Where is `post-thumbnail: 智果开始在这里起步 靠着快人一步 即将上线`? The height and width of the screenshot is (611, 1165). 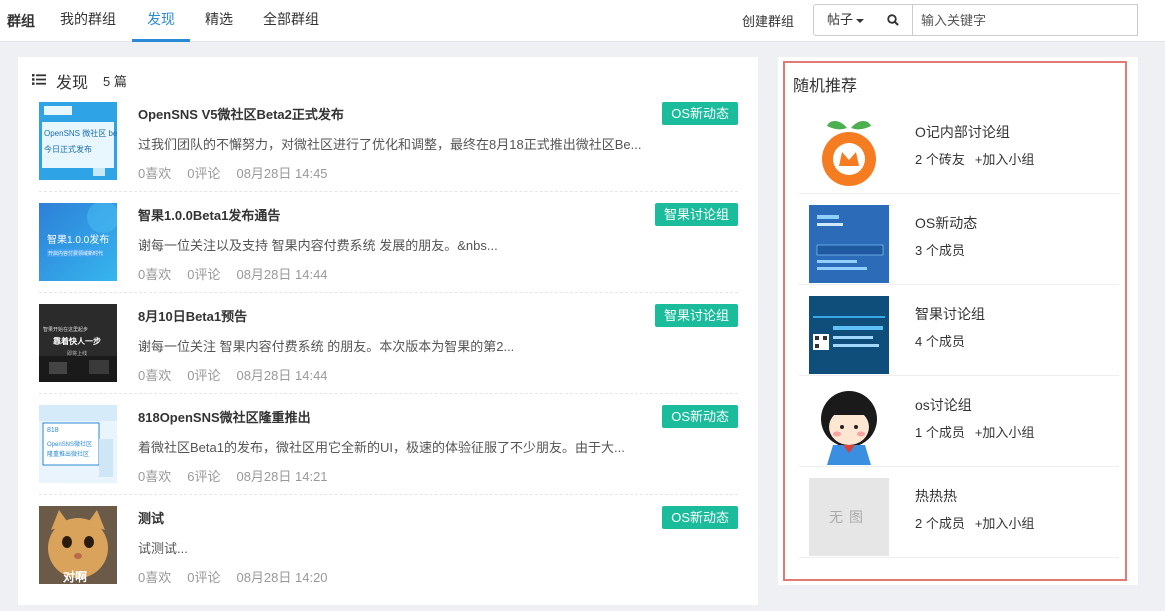
post-thumbnail: 智果开始在这里起步 靠着快人一步 即将上线 is located at coordinates (78, 343).